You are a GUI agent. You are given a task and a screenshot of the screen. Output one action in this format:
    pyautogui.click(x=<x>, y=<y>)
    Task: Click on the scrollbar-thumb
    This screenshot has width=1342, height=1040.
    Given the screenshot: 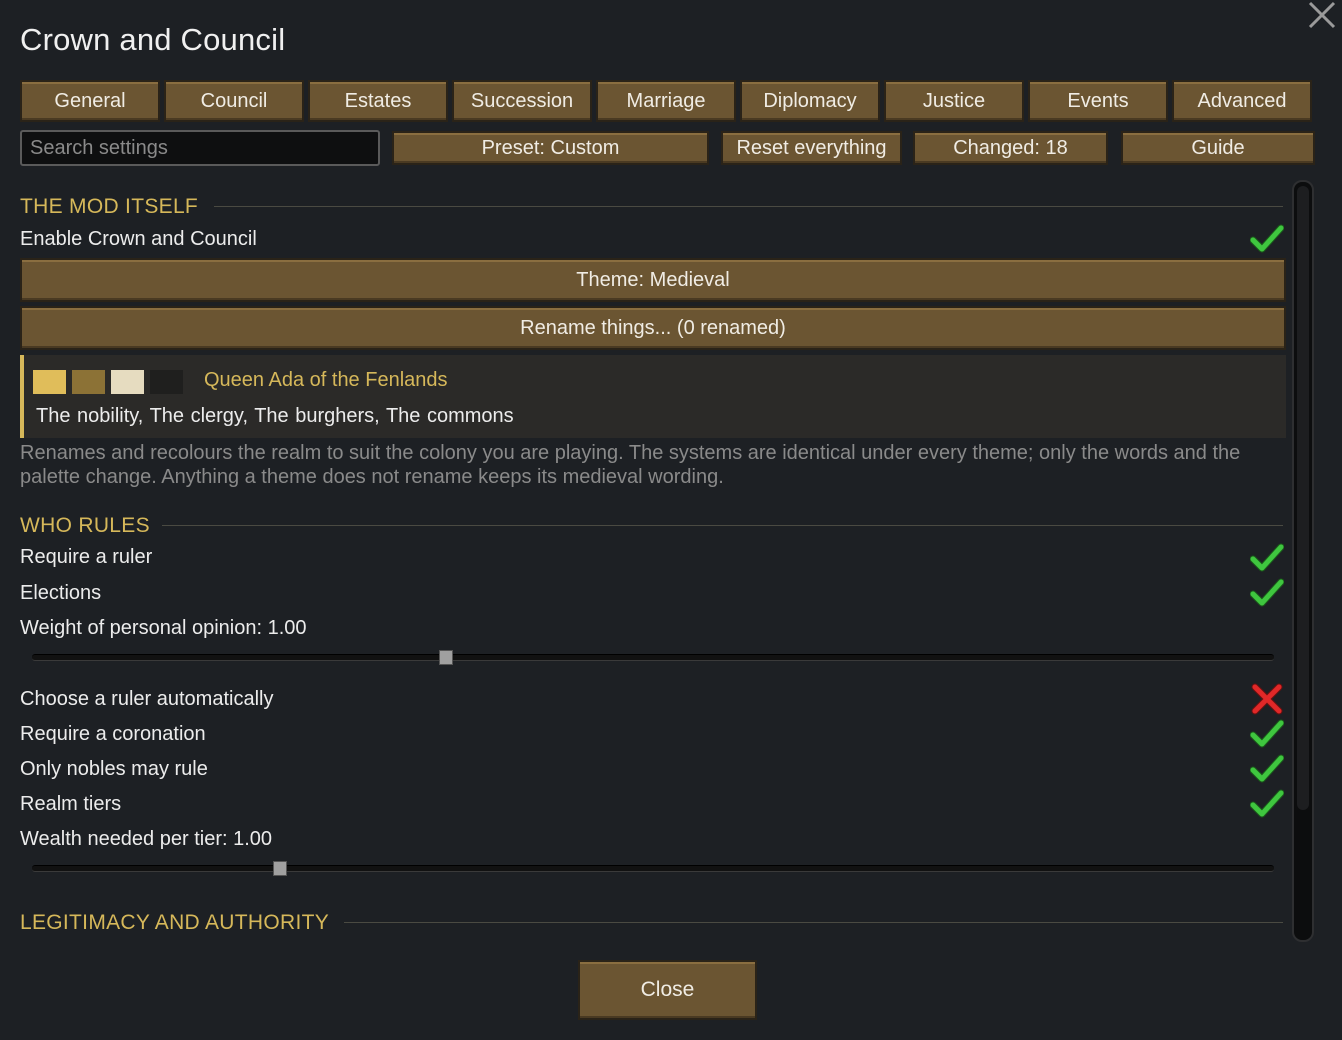 What is the action you would take?
    pyautogui.click(x=1303, y=498)
    